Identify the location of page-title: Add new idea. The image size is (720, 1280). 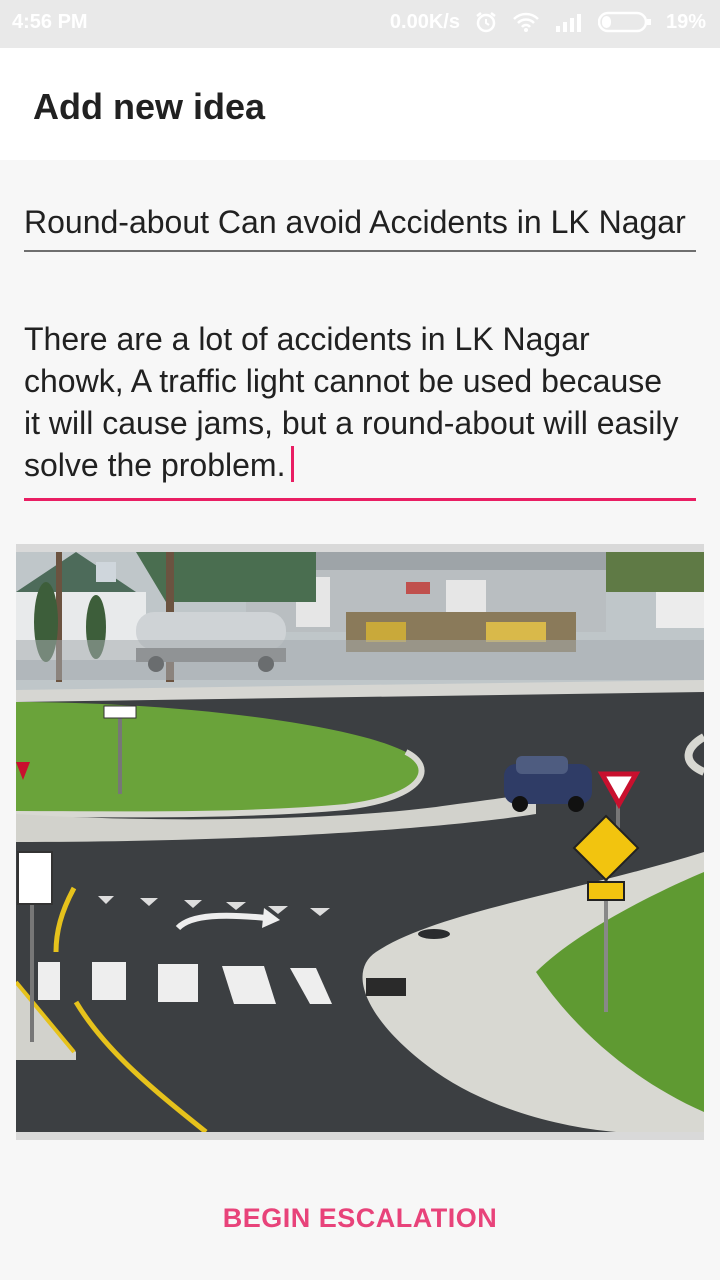
(149, 106).